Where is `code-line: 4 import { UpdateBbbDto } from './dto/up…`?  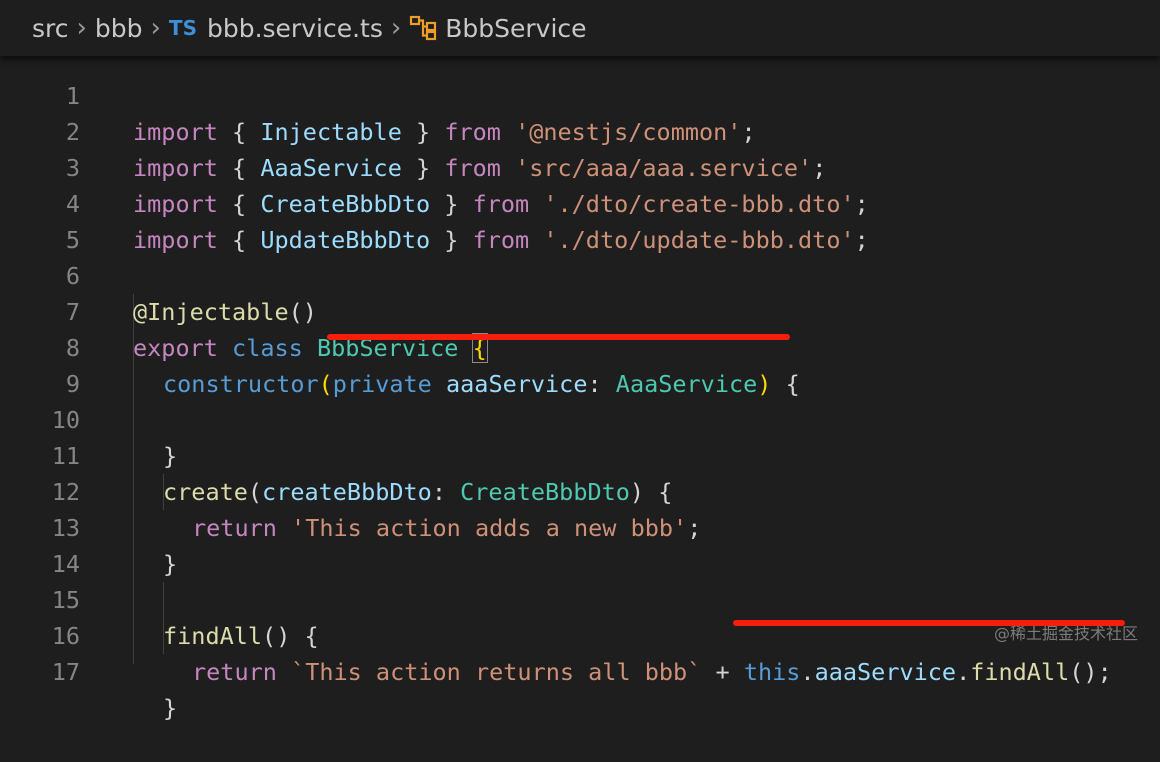 code-line: 4 import { UpdateBbbDto } from './dto/up… is located at coordinates (580, 202).